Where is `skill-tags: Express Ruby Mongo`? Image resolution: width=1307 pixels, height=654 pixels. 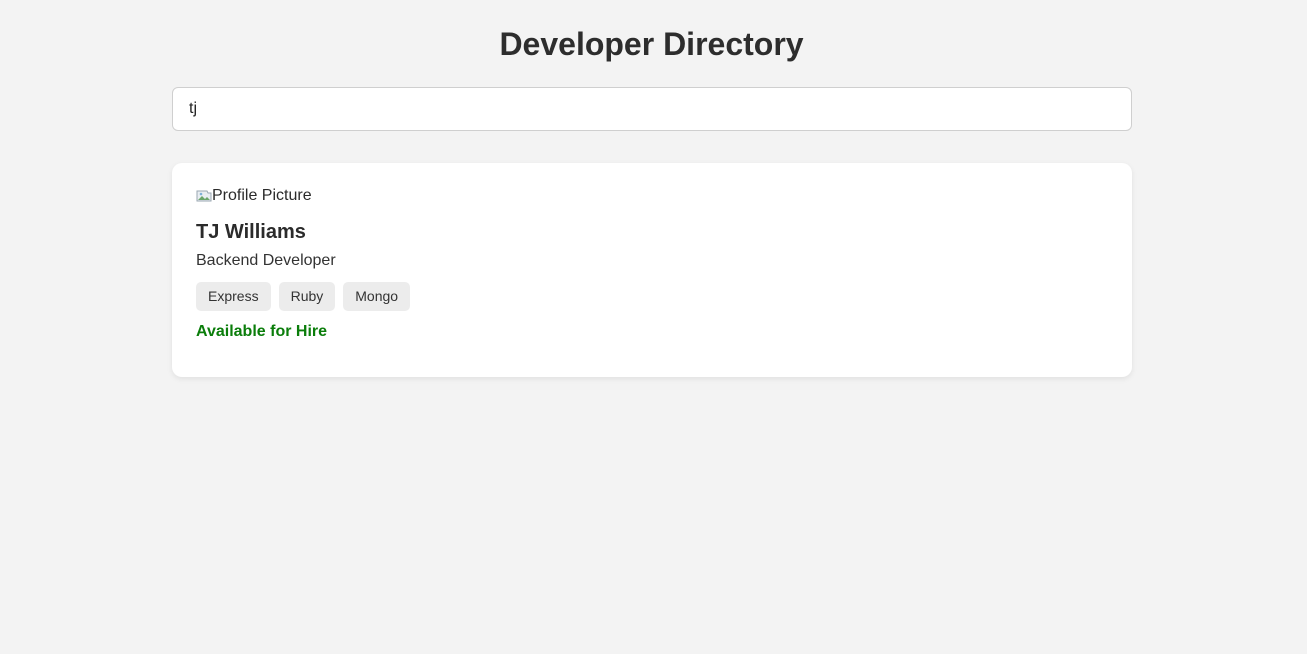 skill-tags: Express Ruby Mongo is located at coordinates (303, 296).